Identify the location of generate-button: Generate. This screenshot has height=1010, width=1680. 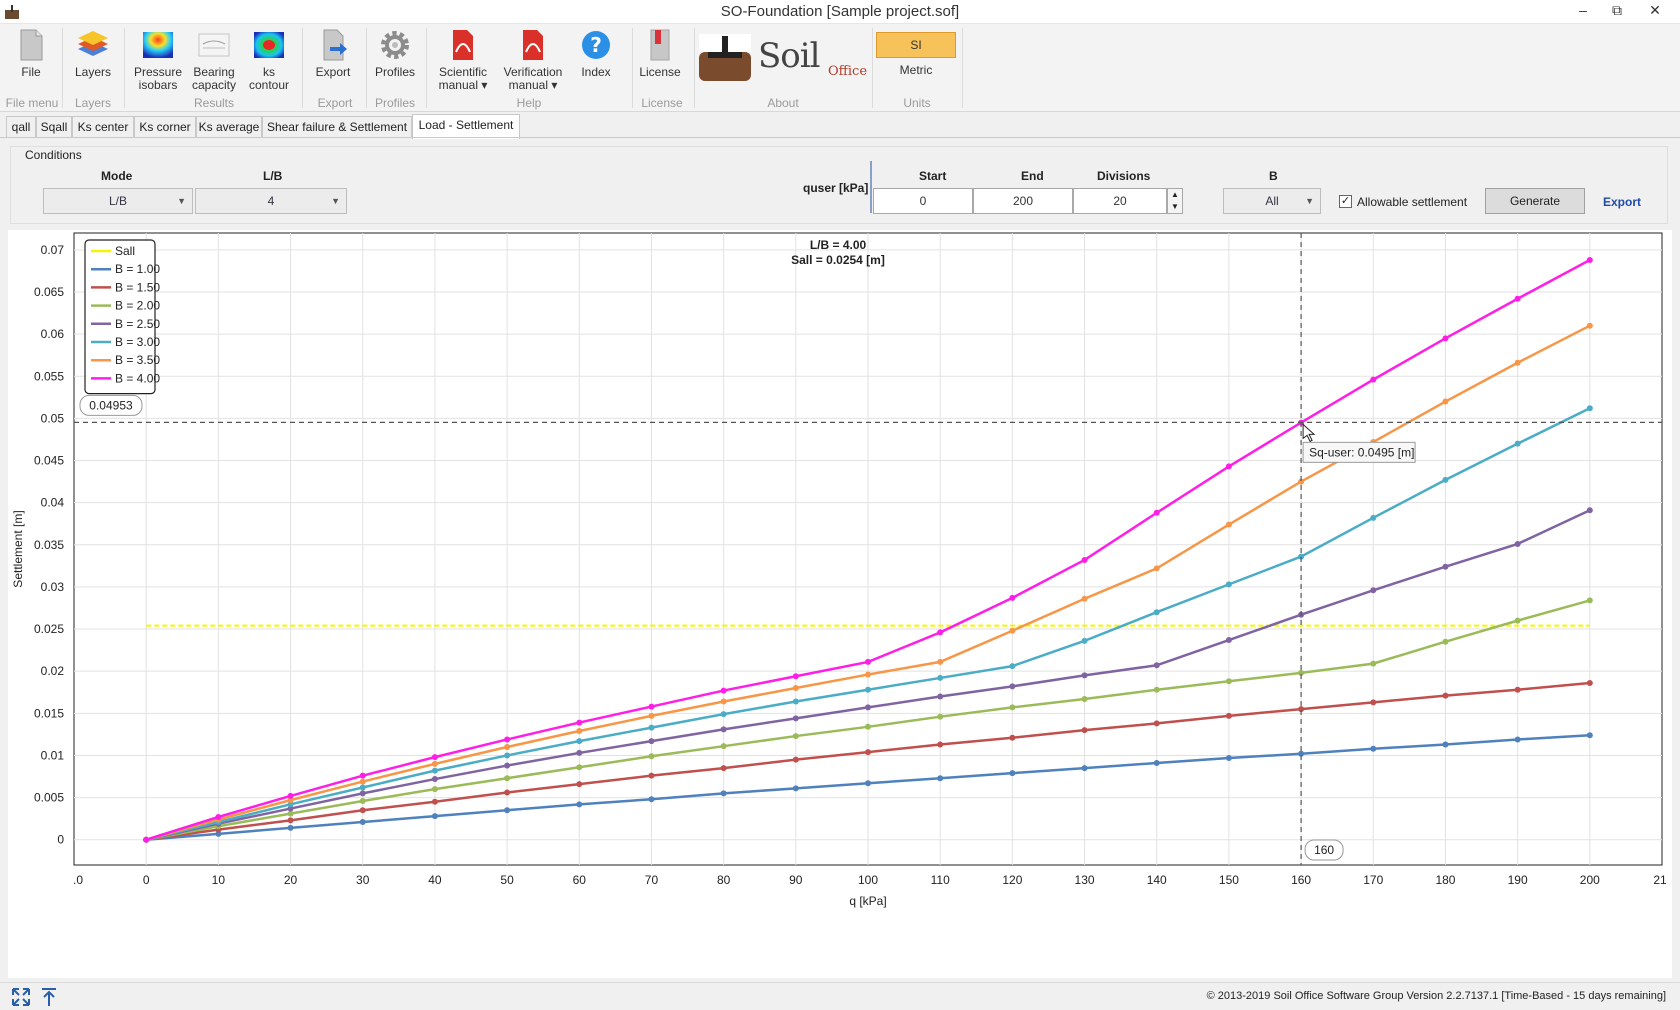
(1535, 201).